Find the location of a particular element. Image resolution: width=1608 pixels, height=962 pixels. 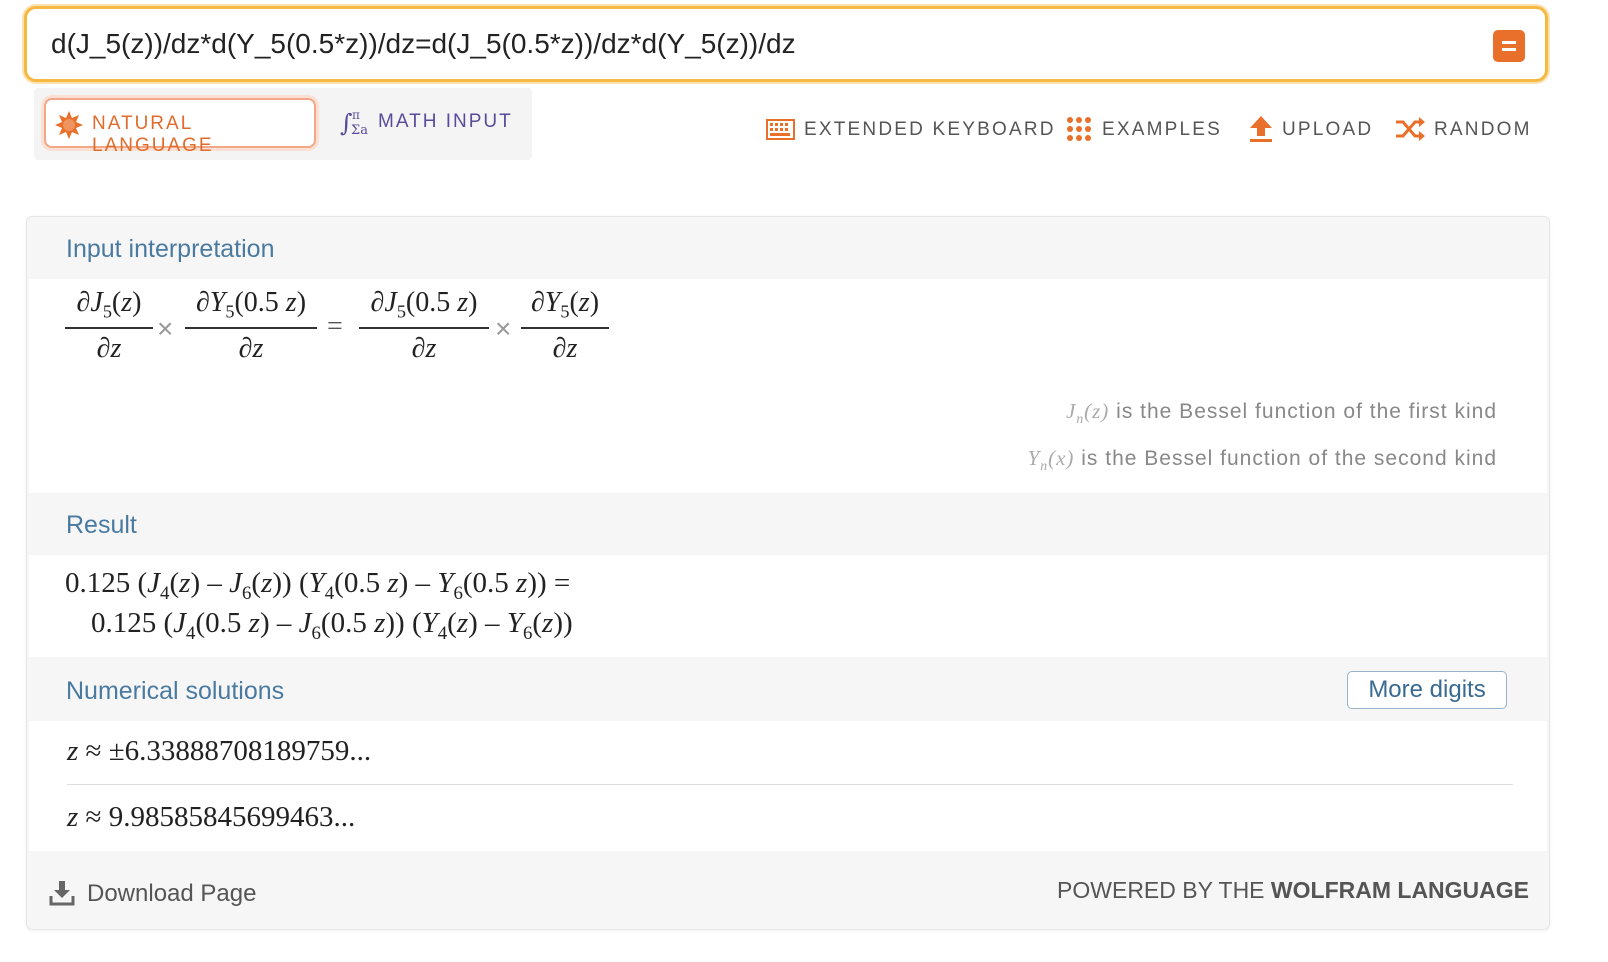

tab-math-input-label: MATH INPUT is located at coordinates (445, 121).